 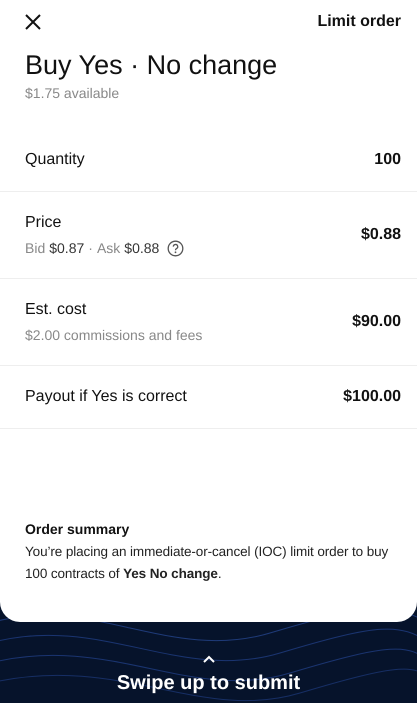 What do you see at coordinates (142, 248) in the screenshot?
I see `quote-value: $0.88` at bounding box center [142, 248].